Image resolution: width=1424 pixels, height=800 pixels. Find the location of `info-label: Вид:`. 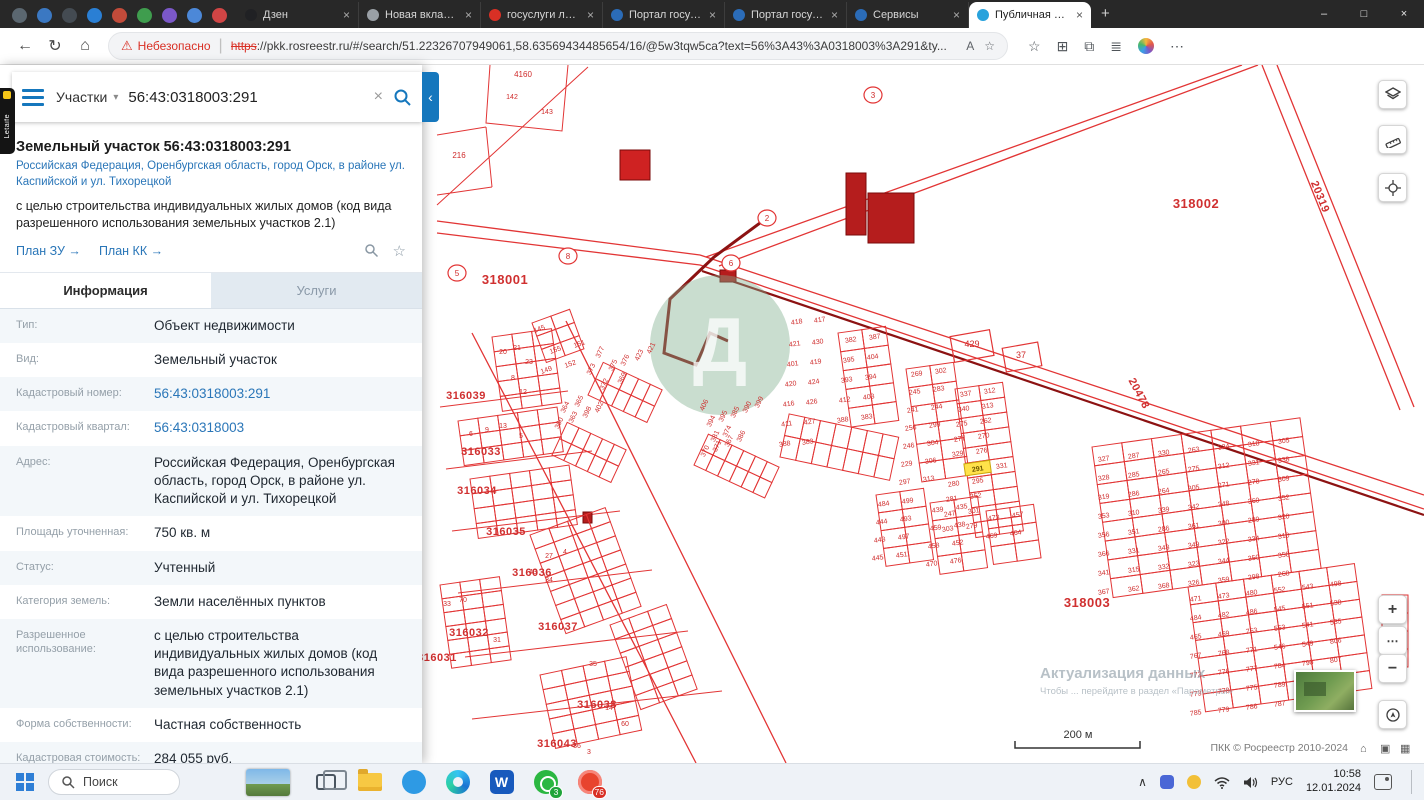

info-label: Вид: is located at coordinates (27, 359).